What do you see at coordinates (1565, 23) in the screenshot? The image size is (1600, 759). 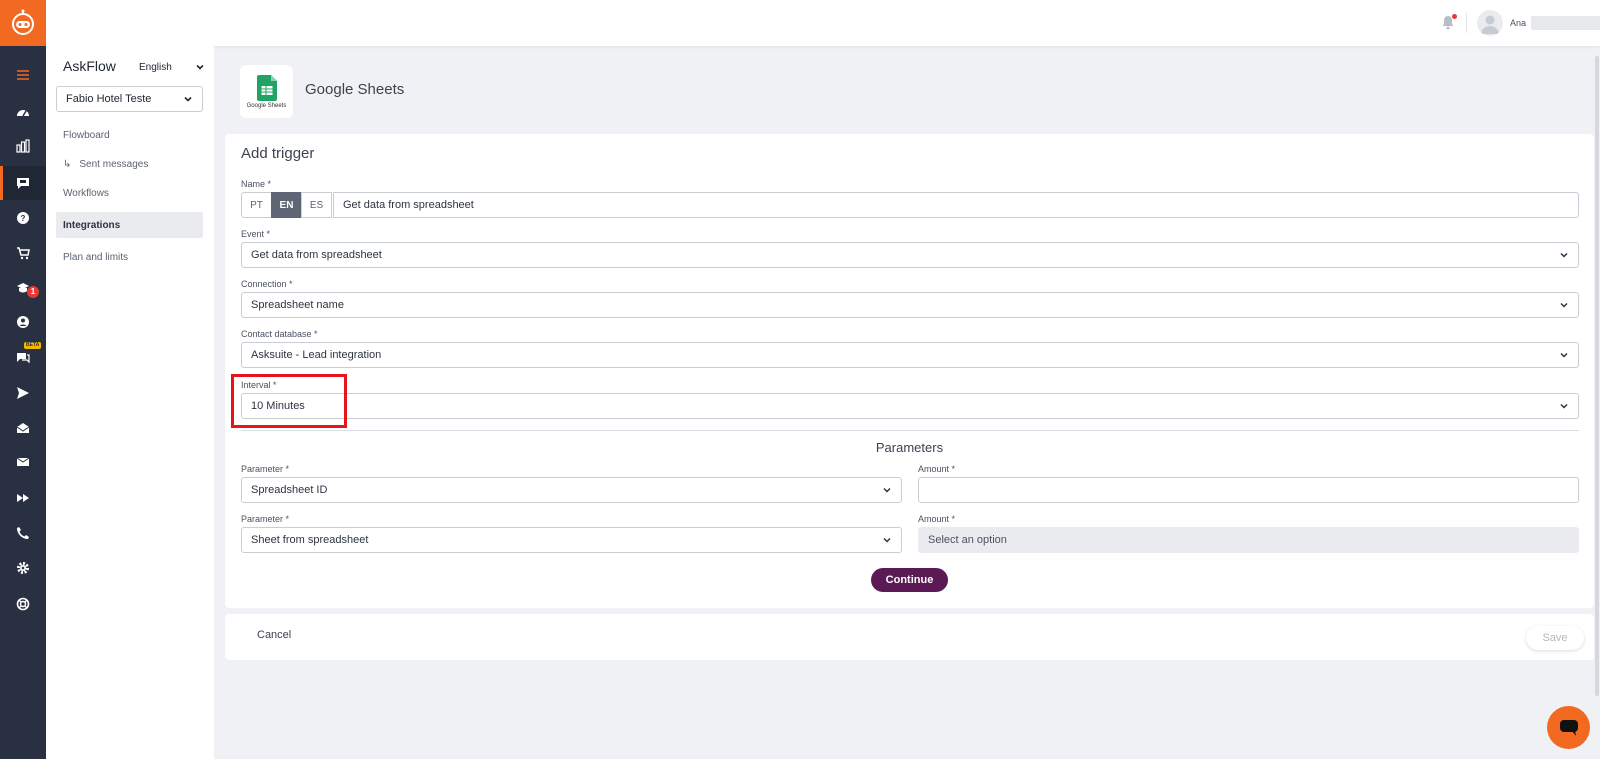 I see `user-name-redacted` at bounding box center [1565, 23].